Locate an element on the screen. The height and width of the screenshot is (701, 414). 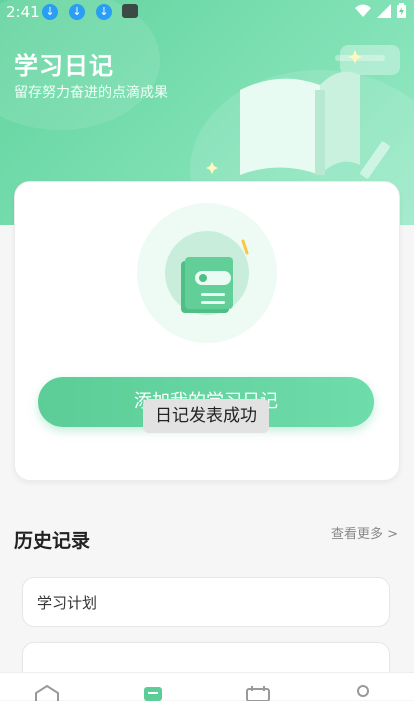
history-heading: 历史记录 is located at coordinates (52, 541).